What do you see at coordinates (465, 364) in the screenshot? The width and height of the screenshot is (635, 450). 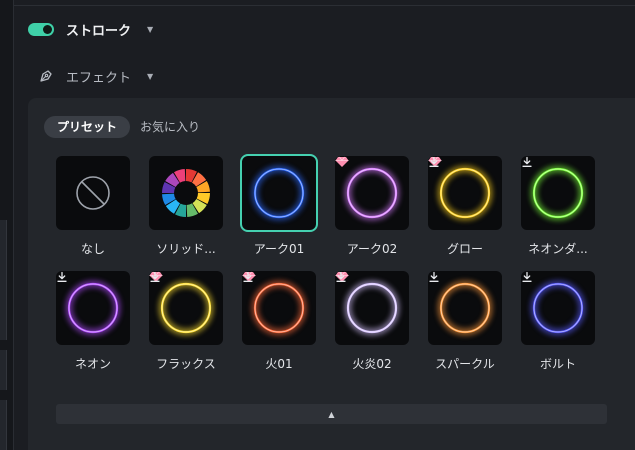 I see `preset-label: スパークル` at bounding box center [465, 364].